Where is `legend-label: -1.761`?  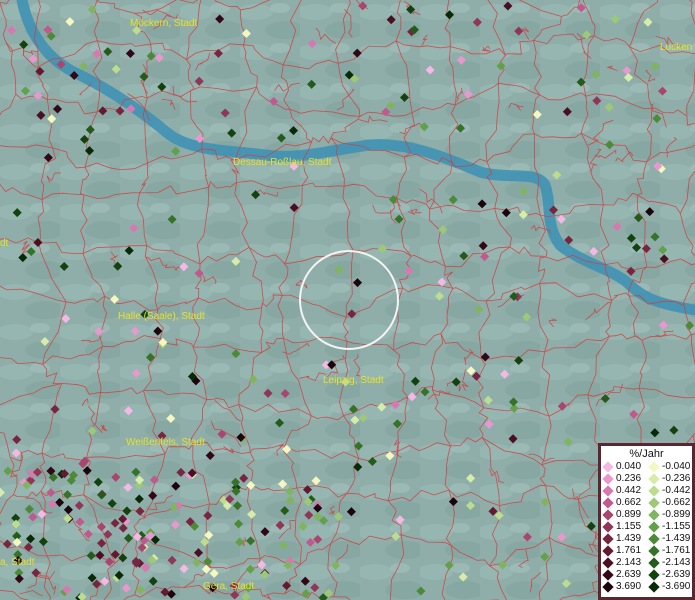 legend-label: -1.761 is located at coordinates (676, 550).